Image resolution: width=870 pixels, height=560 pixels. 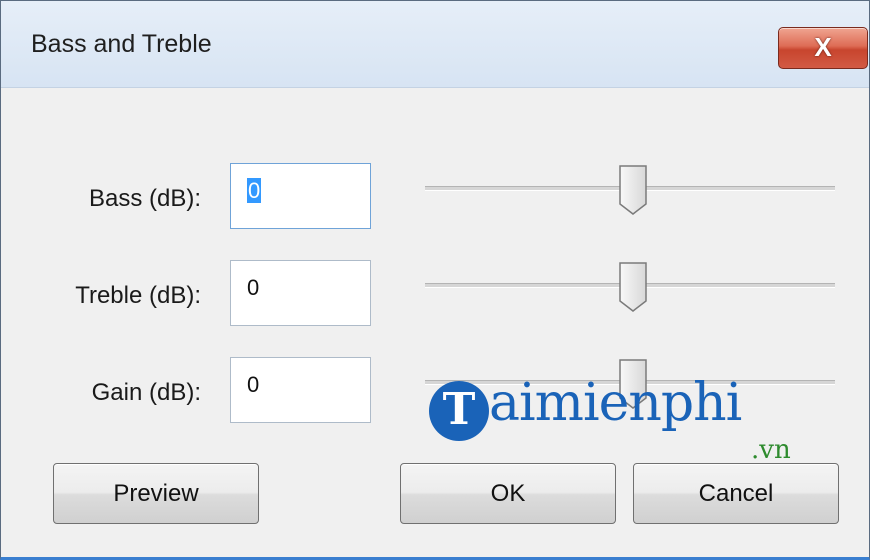 I want to click on dialog-title: Bass and Treble, so click(x=121, y=44).